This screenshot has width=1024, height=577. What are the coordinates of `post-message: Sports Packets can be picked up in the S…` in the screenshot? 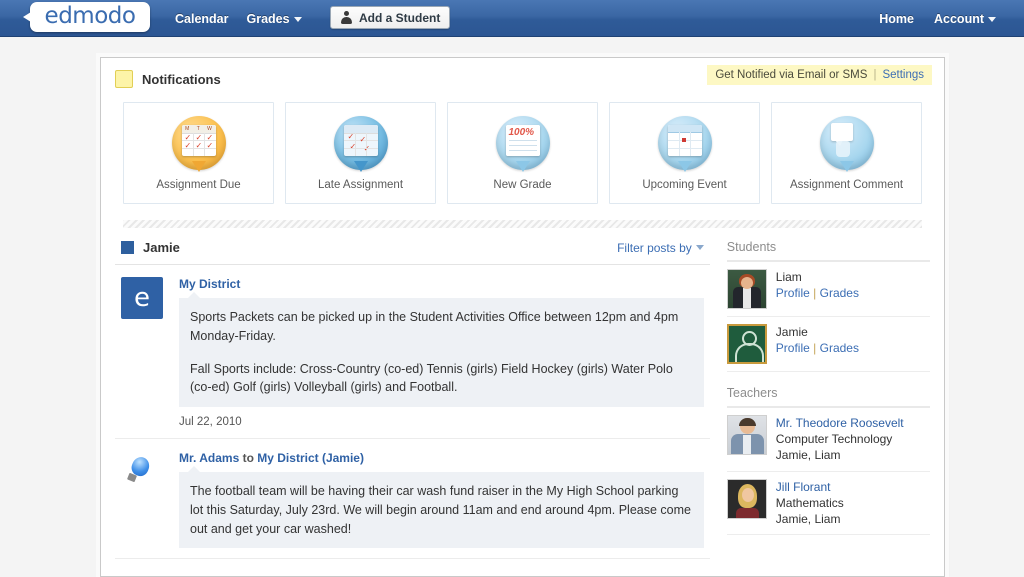 It's located at (441, 349).